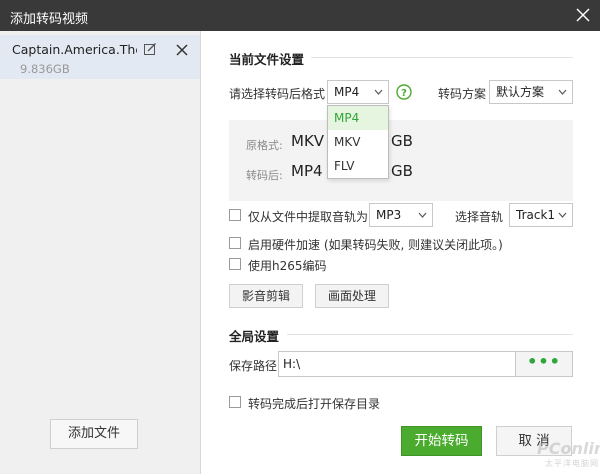 The image size is (600, 474). What do you see at coordinates (441, 441) in the screenshot?
I see `start-transcode-button: 开始转码` at bounding box center [441, 441].